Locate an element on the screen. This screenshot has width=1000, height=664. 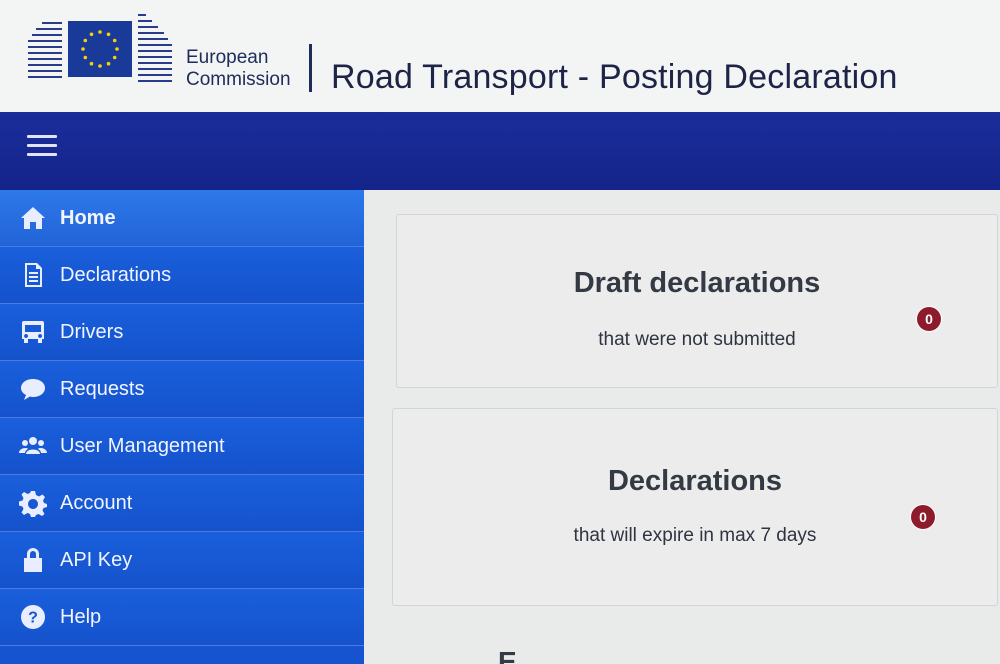
sidebar-item-label: Drivers is located at coordinates (92, 331).